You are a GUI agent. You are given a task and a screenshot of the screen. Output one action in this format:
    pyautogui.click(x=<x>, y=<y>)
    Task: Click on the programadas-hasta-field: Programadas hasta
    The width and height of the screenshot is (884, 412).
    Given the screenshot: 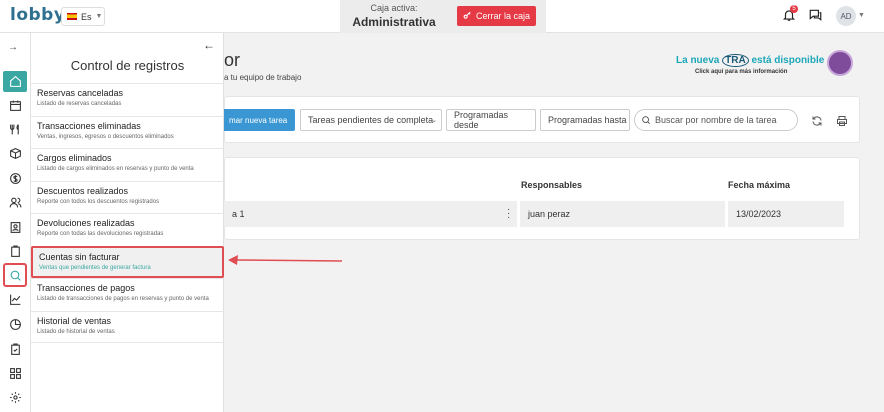 What is the action you would take?
    pyautogui.click(x=585, y=120)
    